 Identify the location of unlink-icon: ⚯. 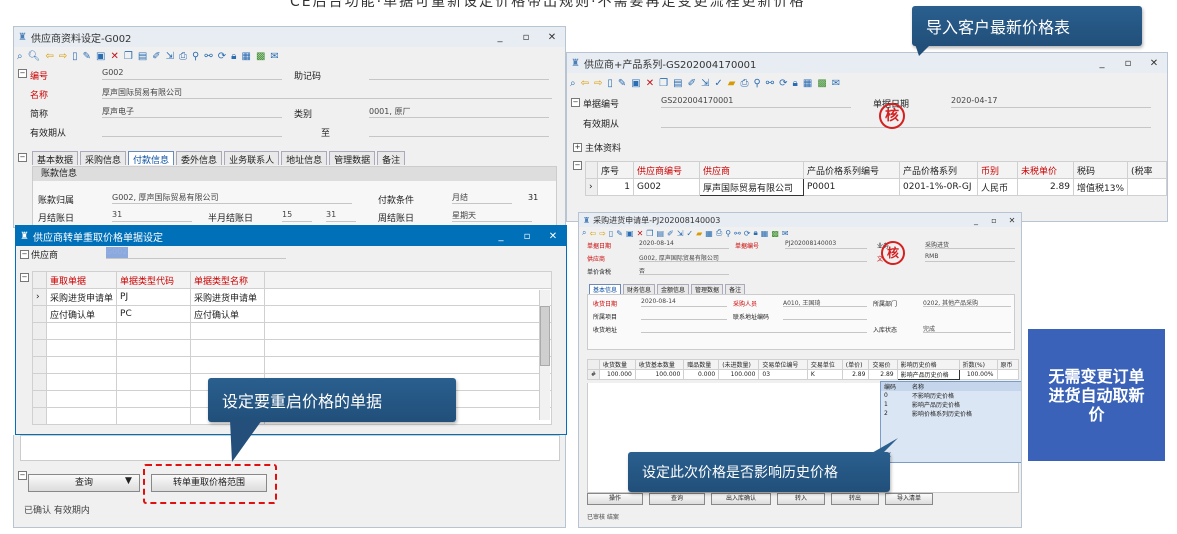
(208, 56).